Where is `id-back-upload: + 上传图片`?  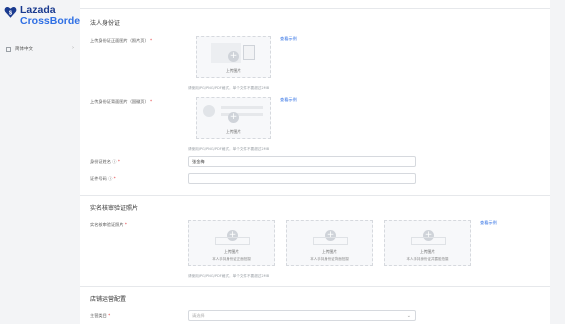
id-back-upload: + 上传图片 is located at coordinates (233, 118).